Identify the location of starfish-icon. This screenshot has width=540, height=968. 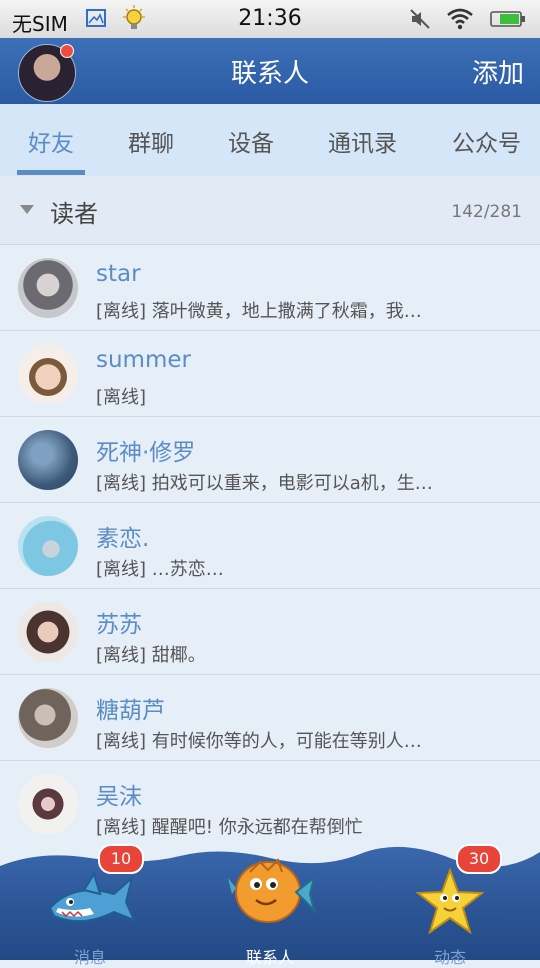
(450, 901).